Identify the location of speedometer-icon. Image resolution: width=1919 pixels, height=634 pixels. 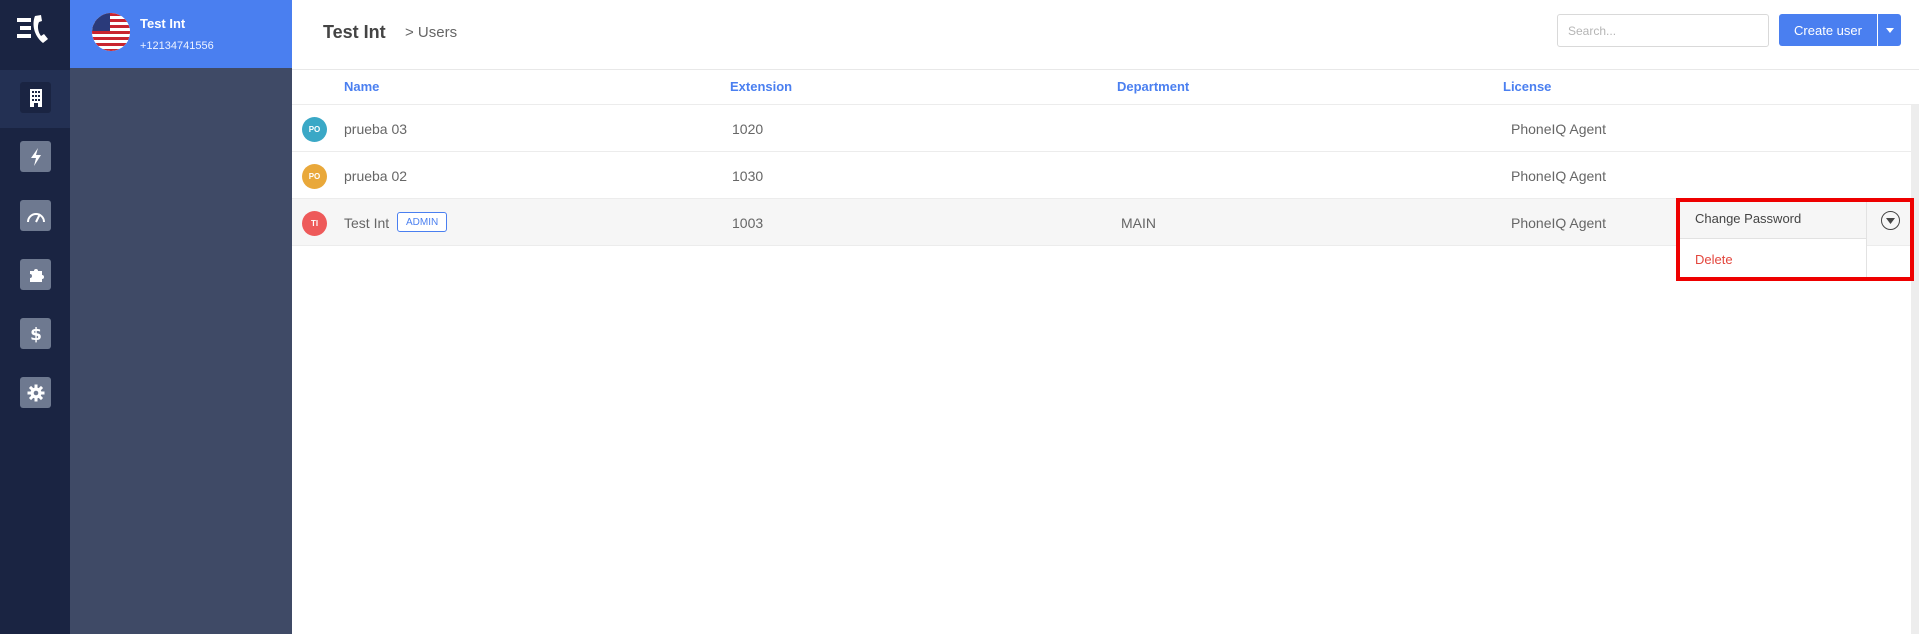
(35, 217).